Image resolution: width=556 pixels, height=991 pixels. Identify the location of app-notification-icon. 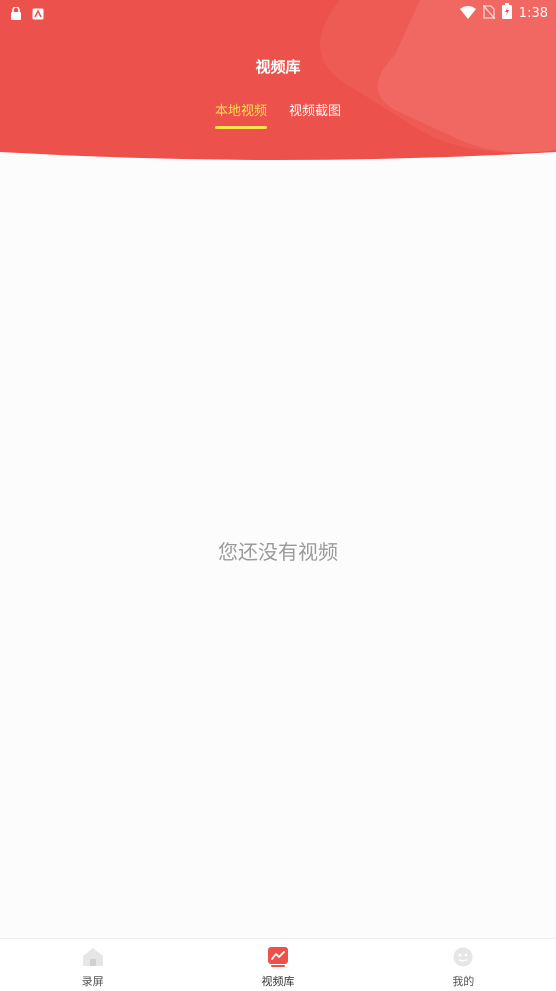
(38, 14).